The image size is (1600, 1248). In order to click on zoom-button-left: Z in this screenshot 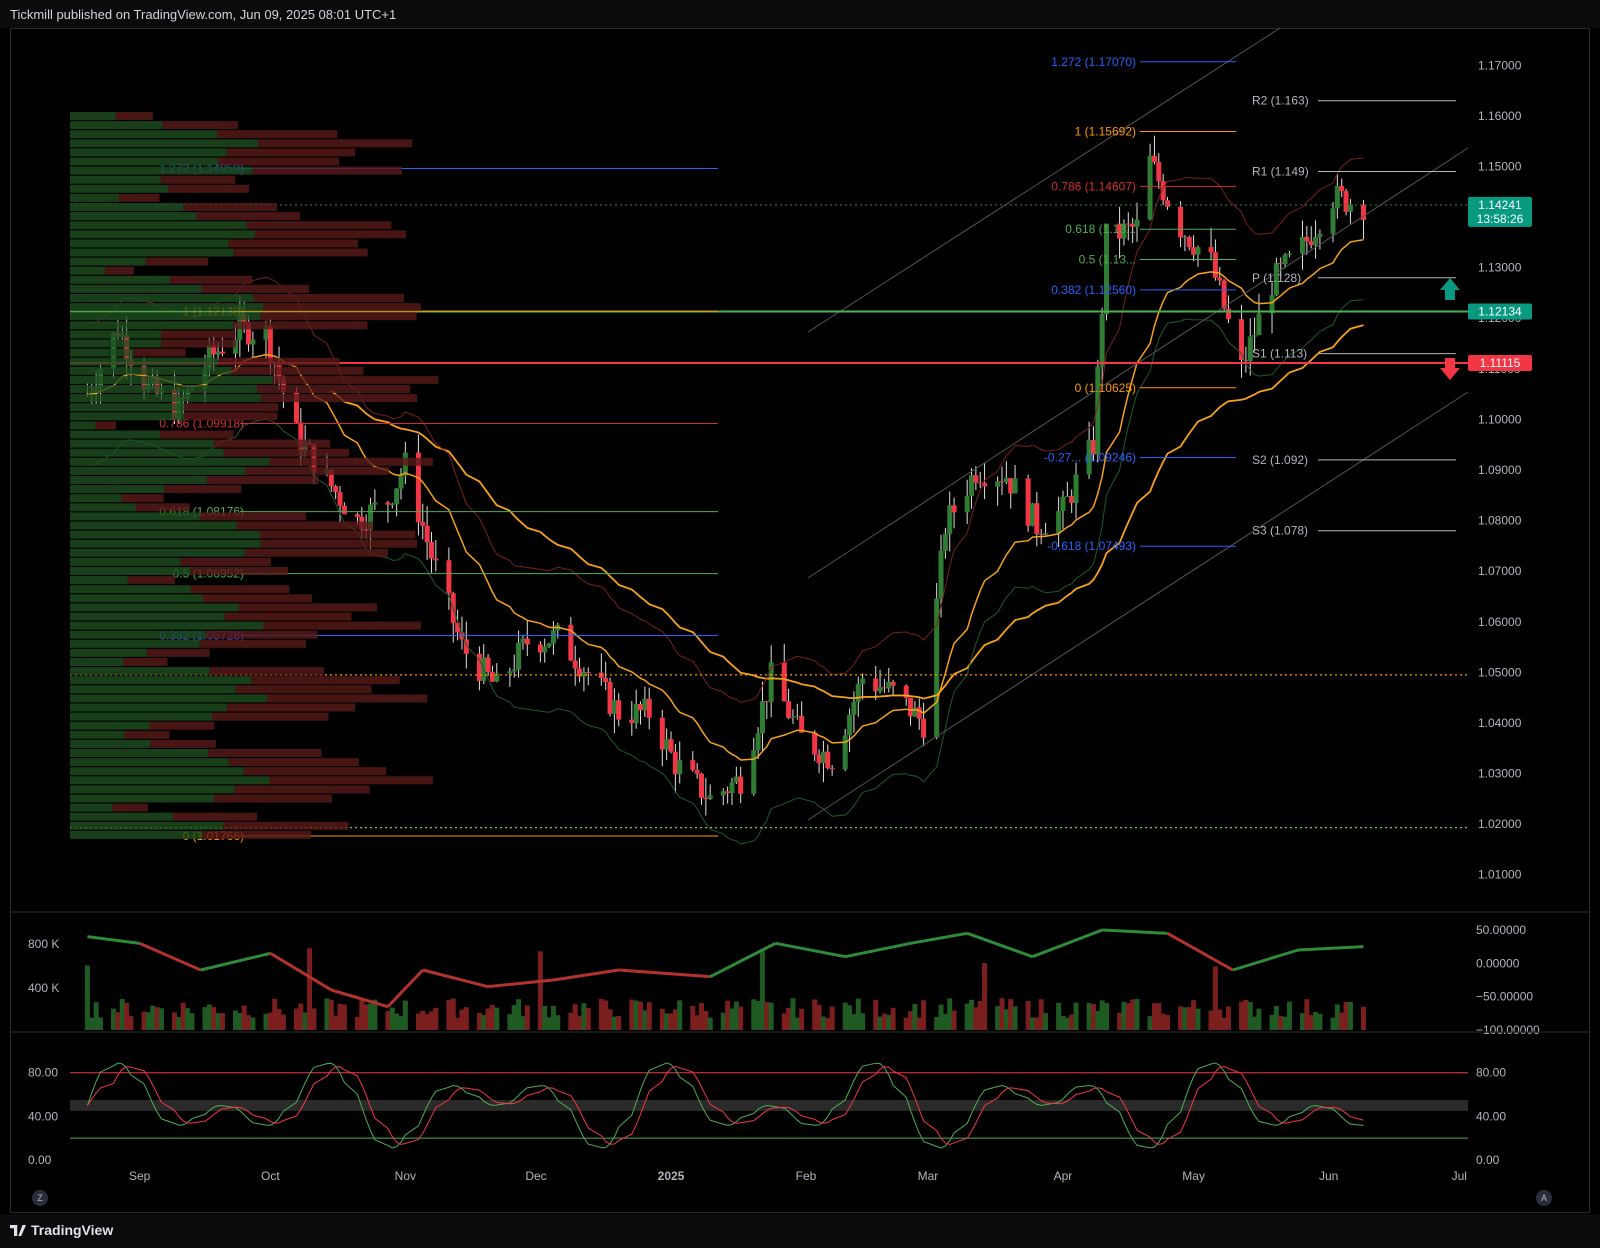, I will do `click(40, 1198)`.